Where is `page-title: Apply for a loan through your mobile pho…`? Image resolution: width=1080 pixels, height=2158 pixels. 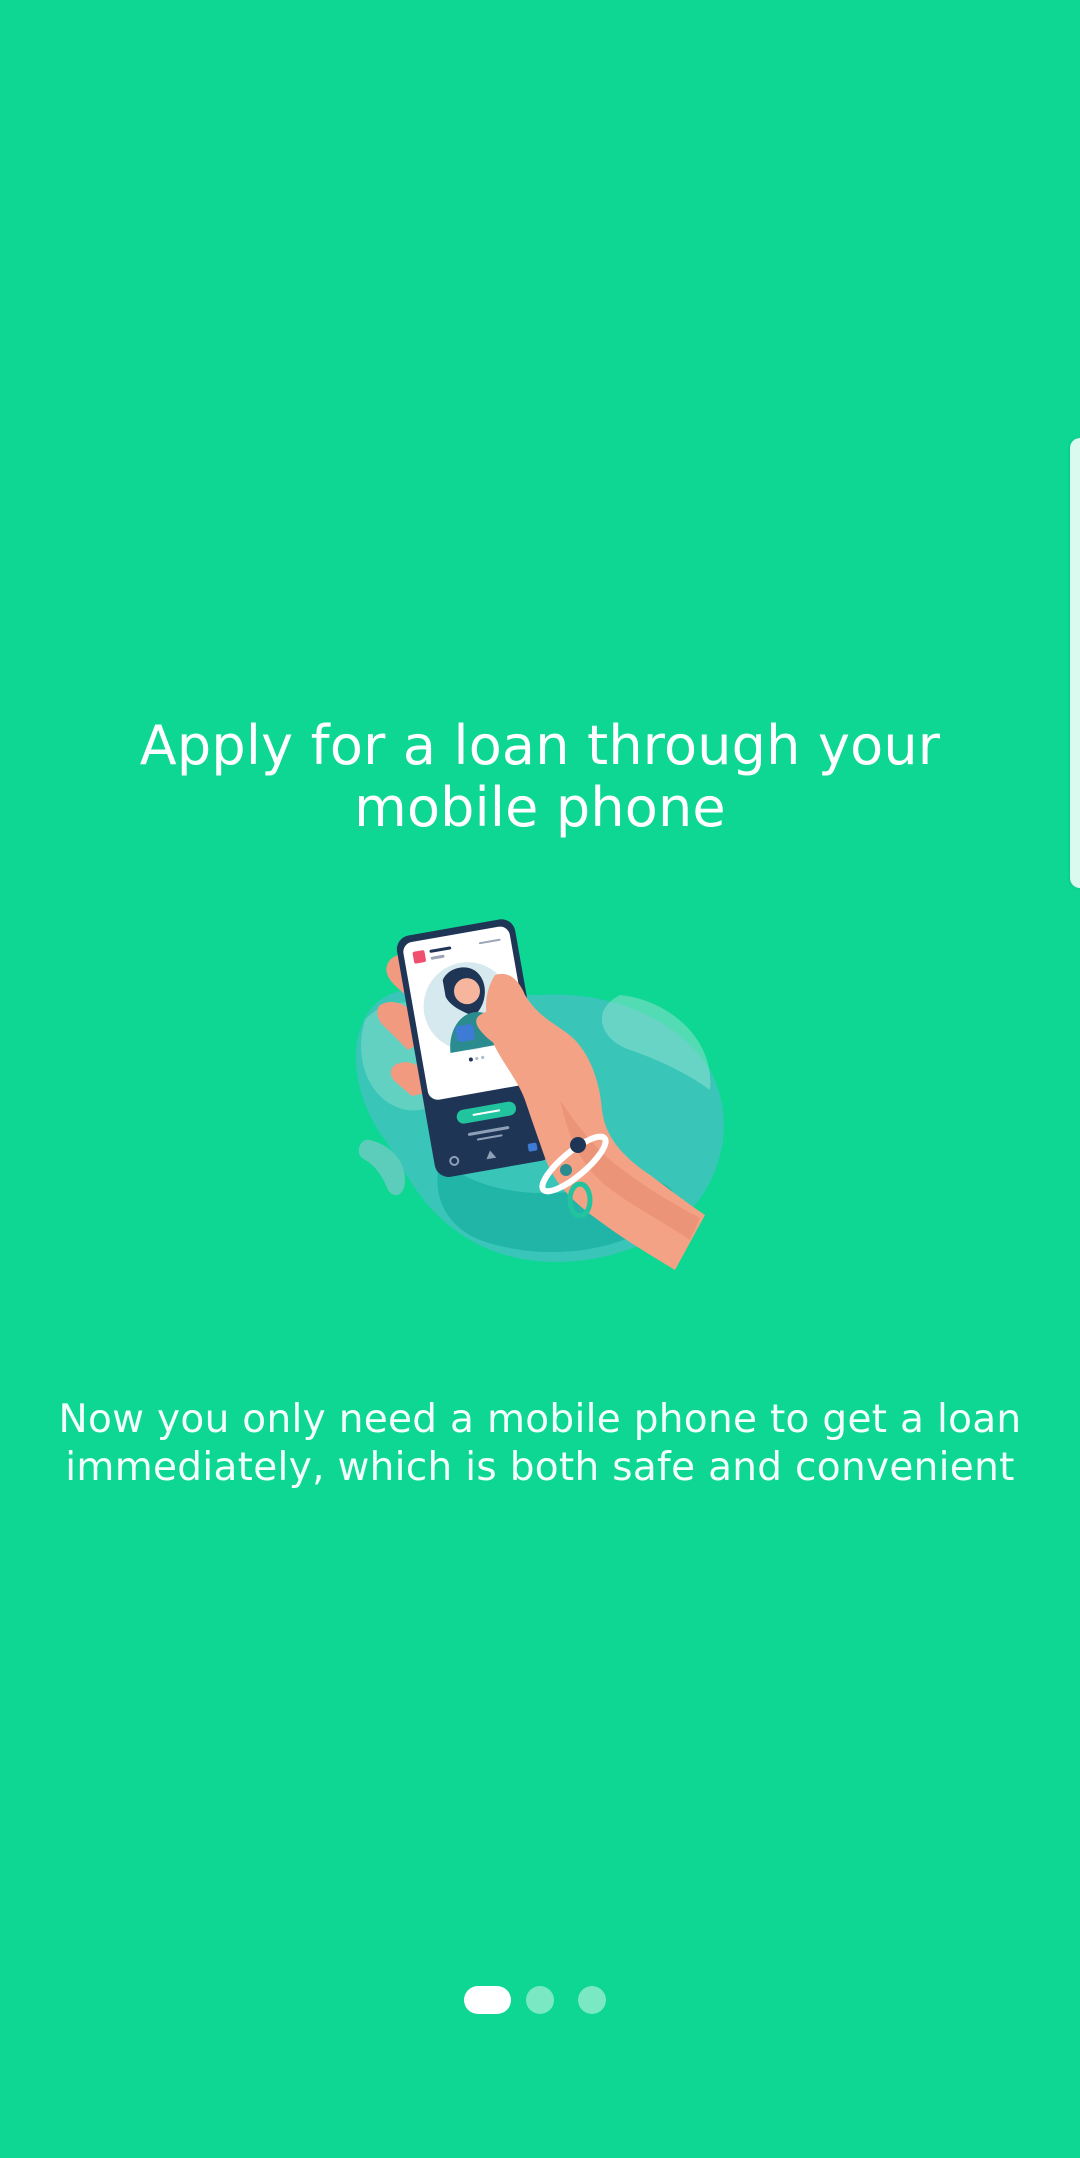 page-title: Apply for a loan through your mobile pho… is located at coordinates (540, 776).